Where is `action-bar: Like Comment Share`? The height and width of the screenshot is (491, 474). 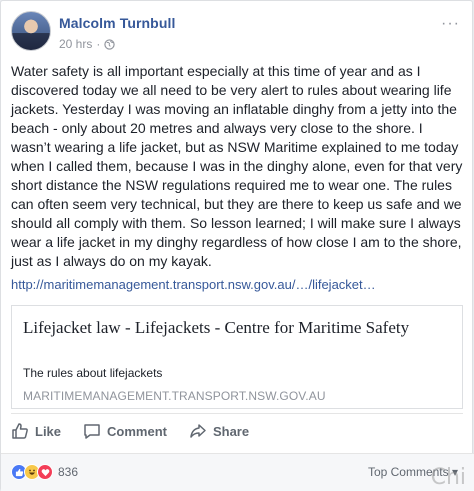
action-bar: Like Comment Share is located at coordinates (141, 431).